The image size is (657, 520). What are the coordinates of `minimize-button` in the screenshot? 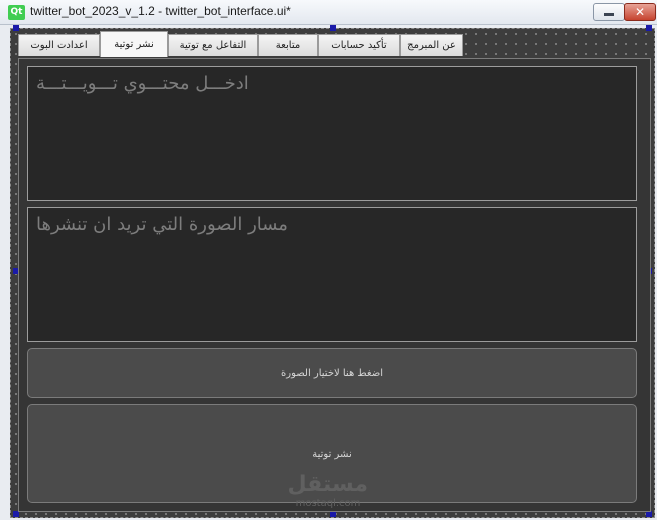 It's located at (609, 12).